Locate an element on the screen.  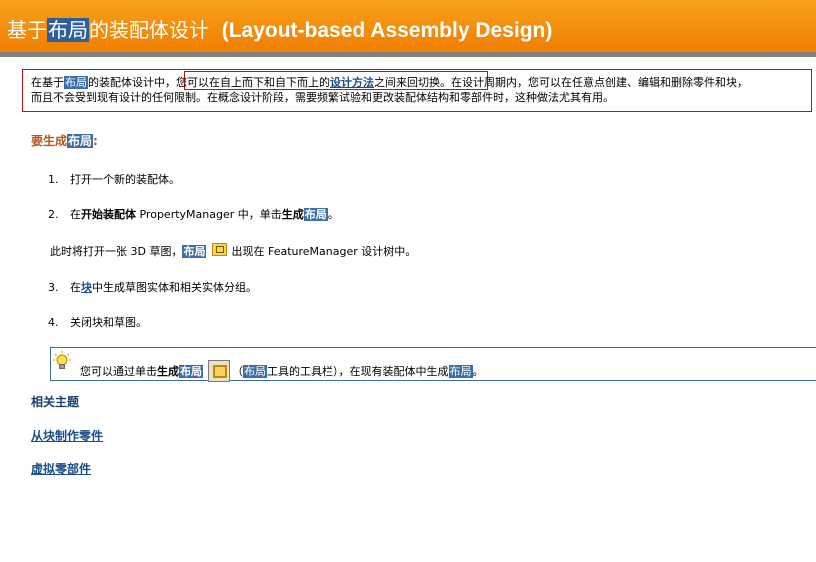
step-2-note: 此时将打开一张 3D 草图，布局 出现在 FeatureManager 设计树中。 is located at coordinates (233, 251).